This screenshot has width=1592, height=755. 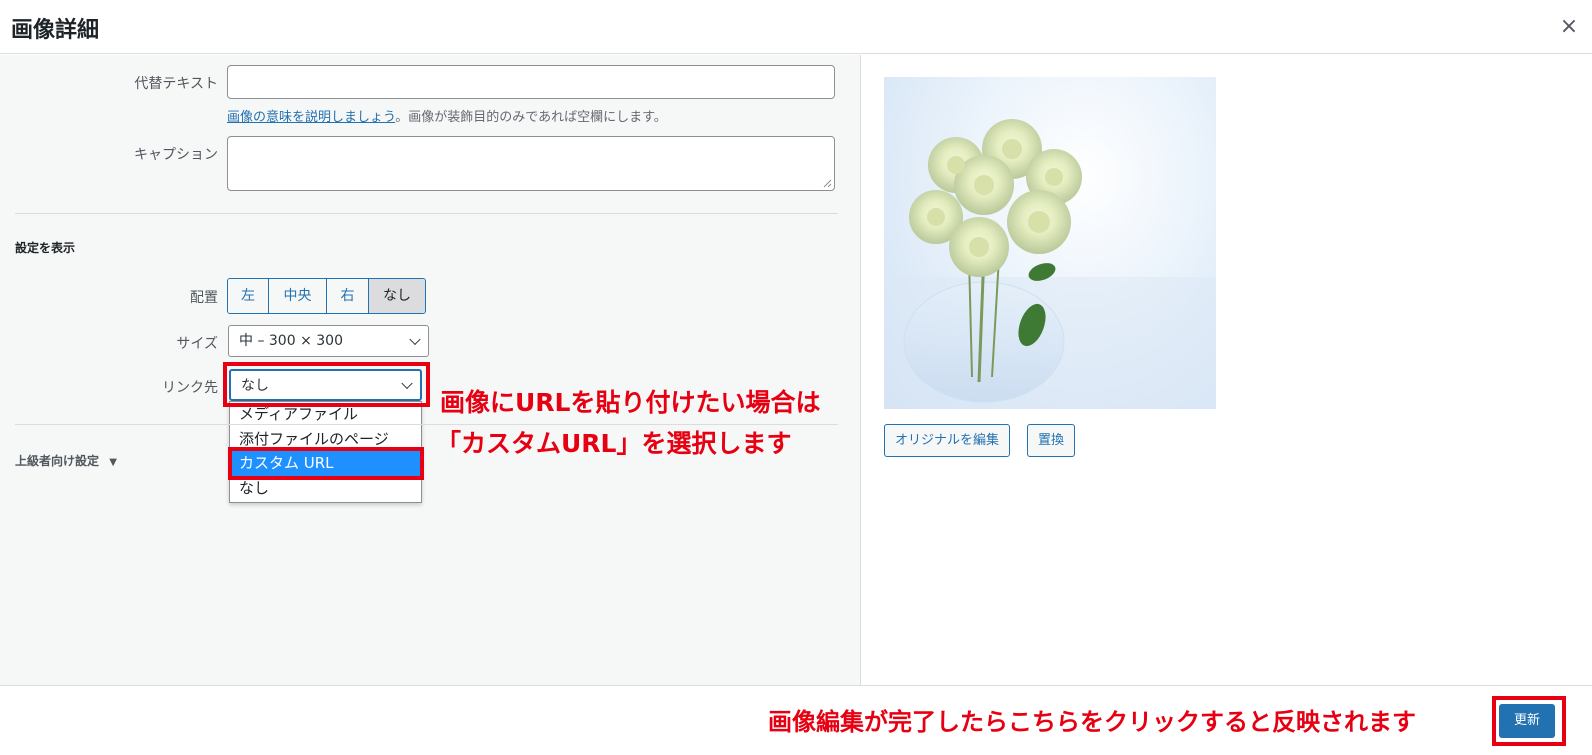 I want to click on link-option-none: なし, so click(x=325, y=488).